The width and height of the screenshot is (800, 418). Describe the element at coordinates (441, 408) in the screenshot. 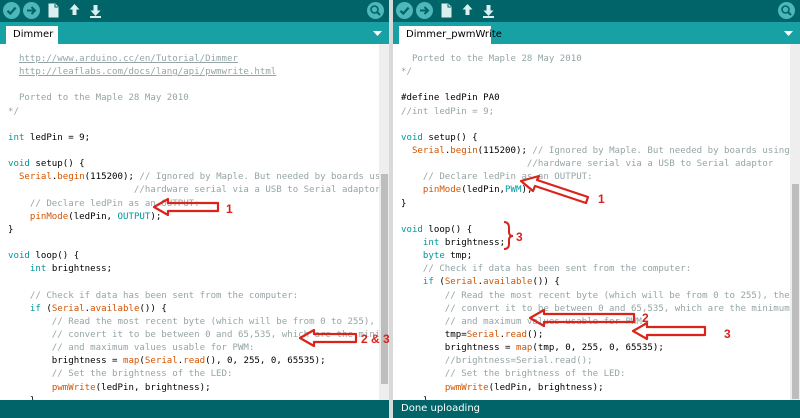

I see `status-text: Done uploading` at that location.